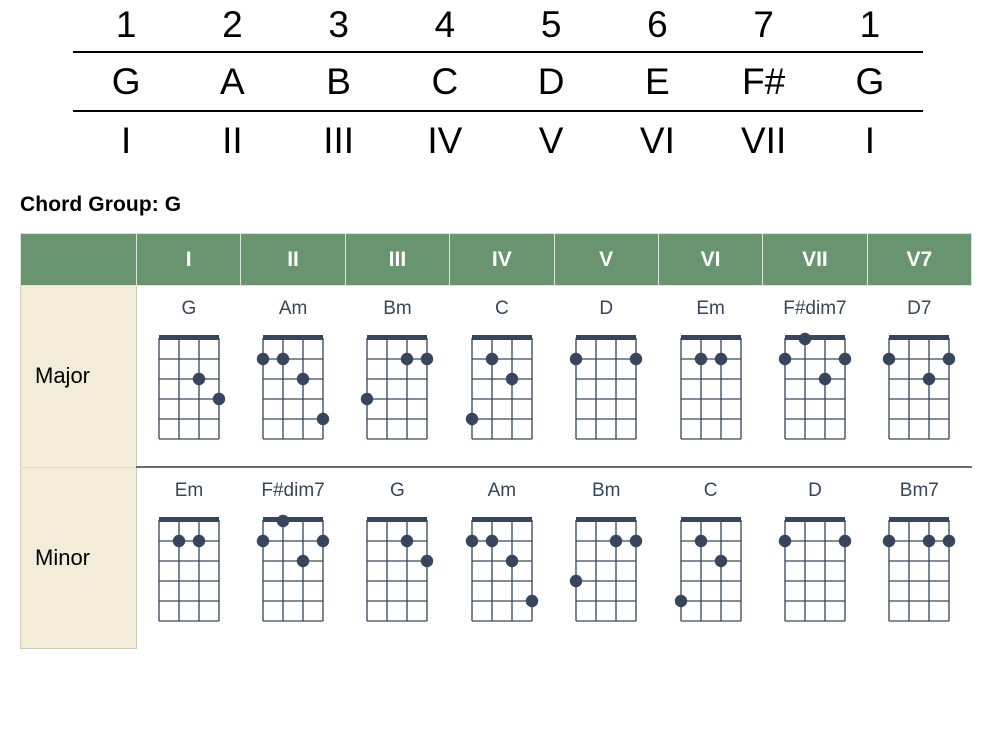  I want to click on scale-degree-row: 1 2 3 4 5 6 7 1, so click(498, 26).